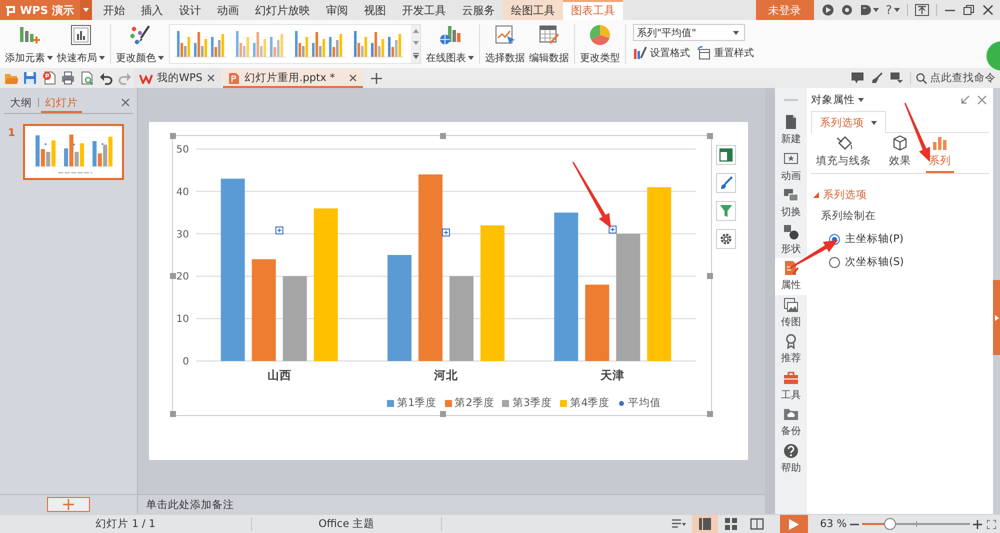 Image resolution: width=1000 pixels, height=533 pixels. I want to click on sidebar-item: 传图, so click(791, 312).